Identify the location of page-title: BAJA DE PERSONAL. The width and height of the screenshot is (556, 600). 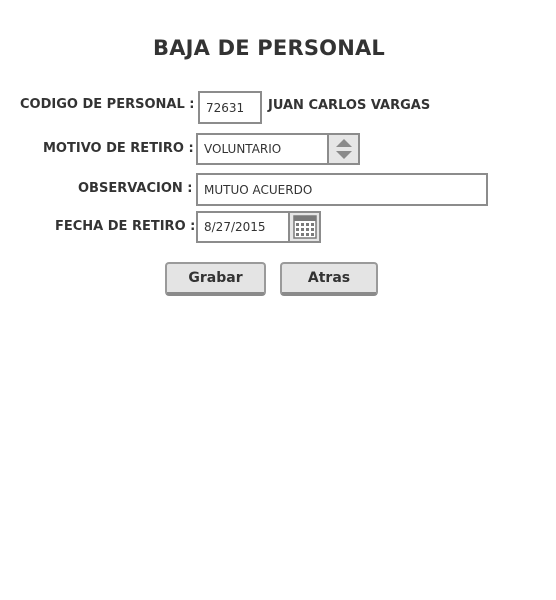
(269, 48).